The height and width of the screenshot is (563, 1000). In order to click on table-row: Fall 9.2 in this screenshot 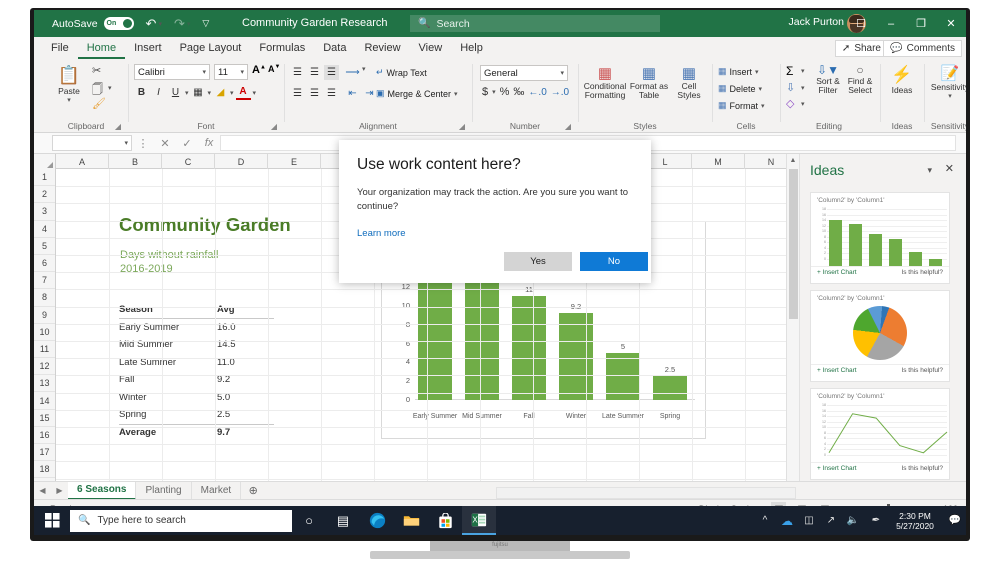, I will do `click(196, 380)`.